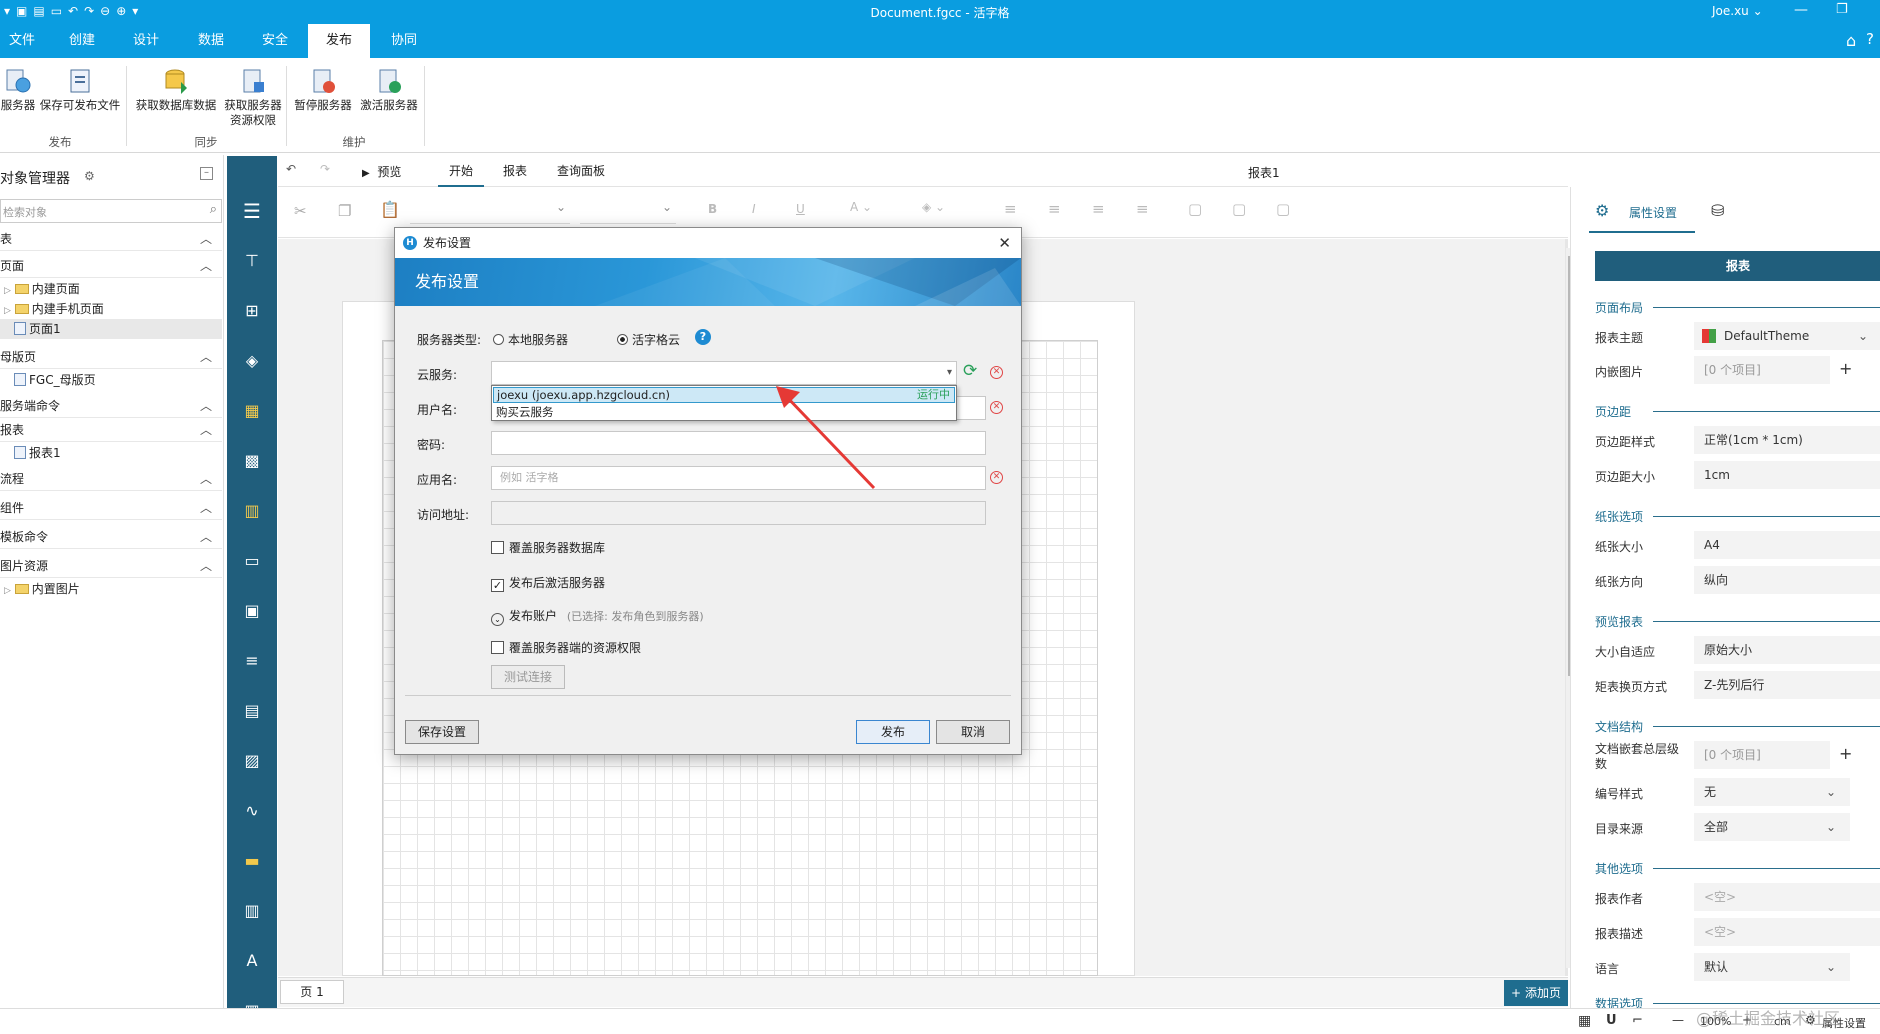 This screenshot has height=1034, width=1880. Describe the element at coordinates (800, 209) in the screenshot. I see `underline-icon: U` at that location.